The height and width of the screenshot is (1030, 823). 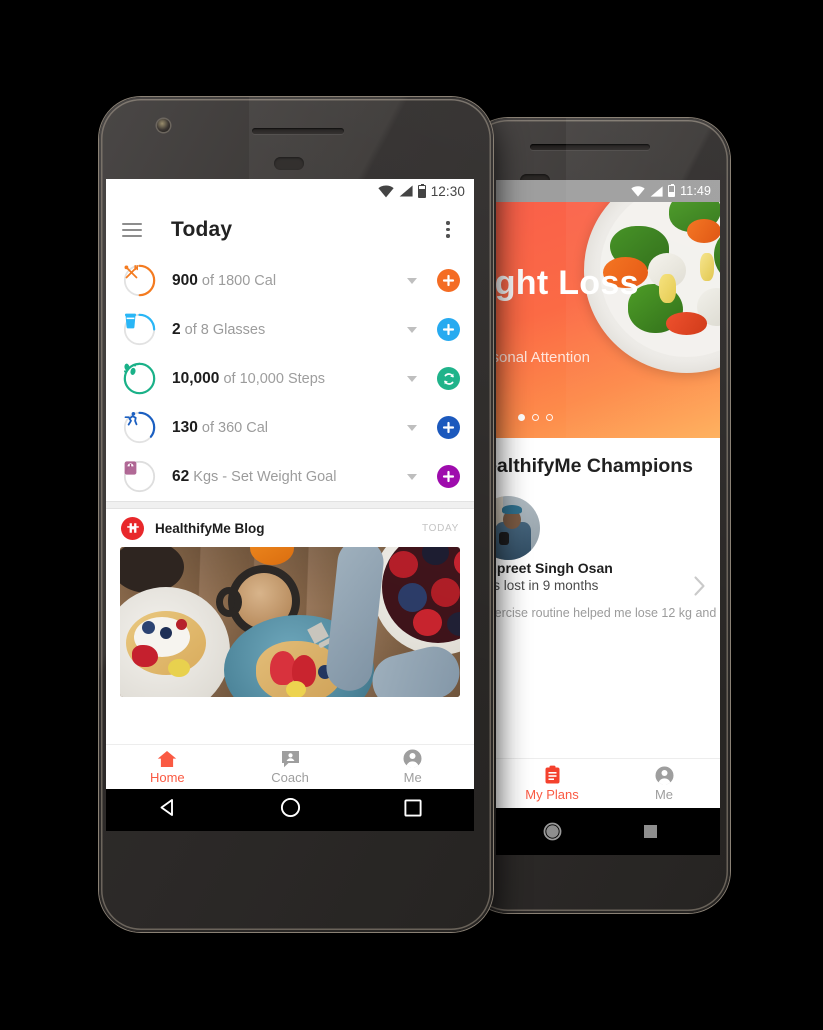 What do you see at coordinates (298, 131) in the screenshot?
I see `earpiece-speaker-left` at bounding box center [298, 131].